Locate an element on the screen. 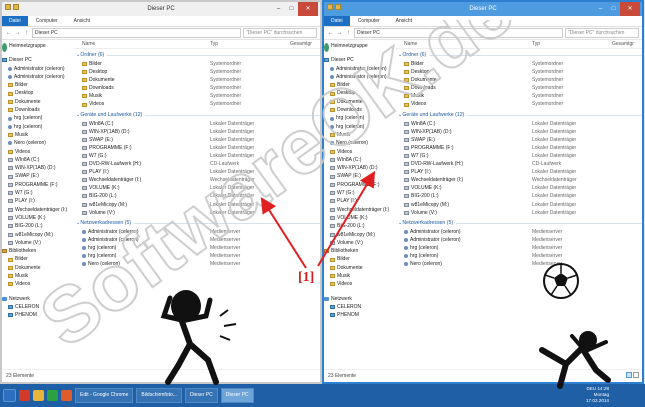 The width and height of the screenshot is (645, 407). list-item: Nero (celeron) Medienserver is located at coordinates (519, 264).